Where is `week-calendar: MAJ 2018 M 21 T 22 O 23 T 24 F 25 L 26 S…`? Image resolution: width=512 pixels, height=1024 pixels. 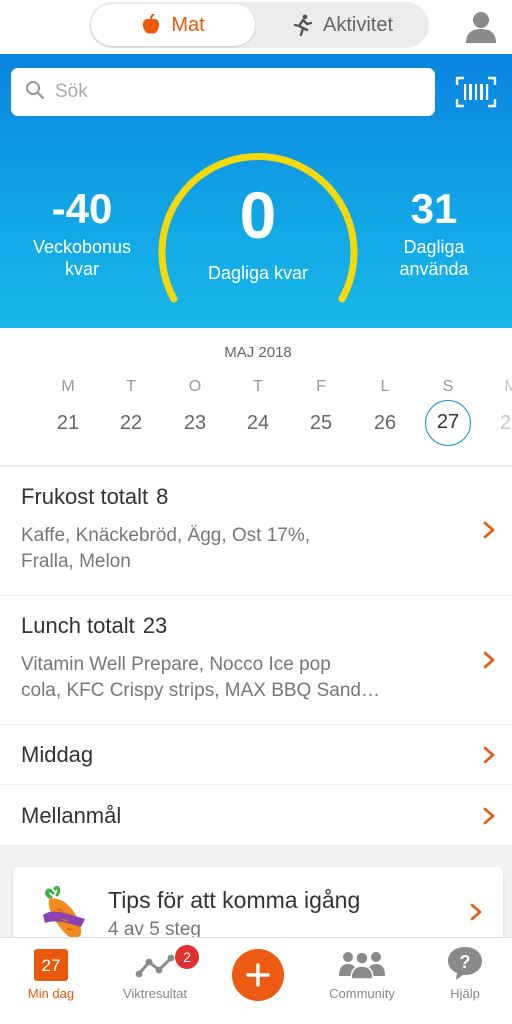
week-calendar: MAJ 2018 M 21 T 22 O 23 T 24 F 25 L 26 S… is located at coordinates (256, 397).